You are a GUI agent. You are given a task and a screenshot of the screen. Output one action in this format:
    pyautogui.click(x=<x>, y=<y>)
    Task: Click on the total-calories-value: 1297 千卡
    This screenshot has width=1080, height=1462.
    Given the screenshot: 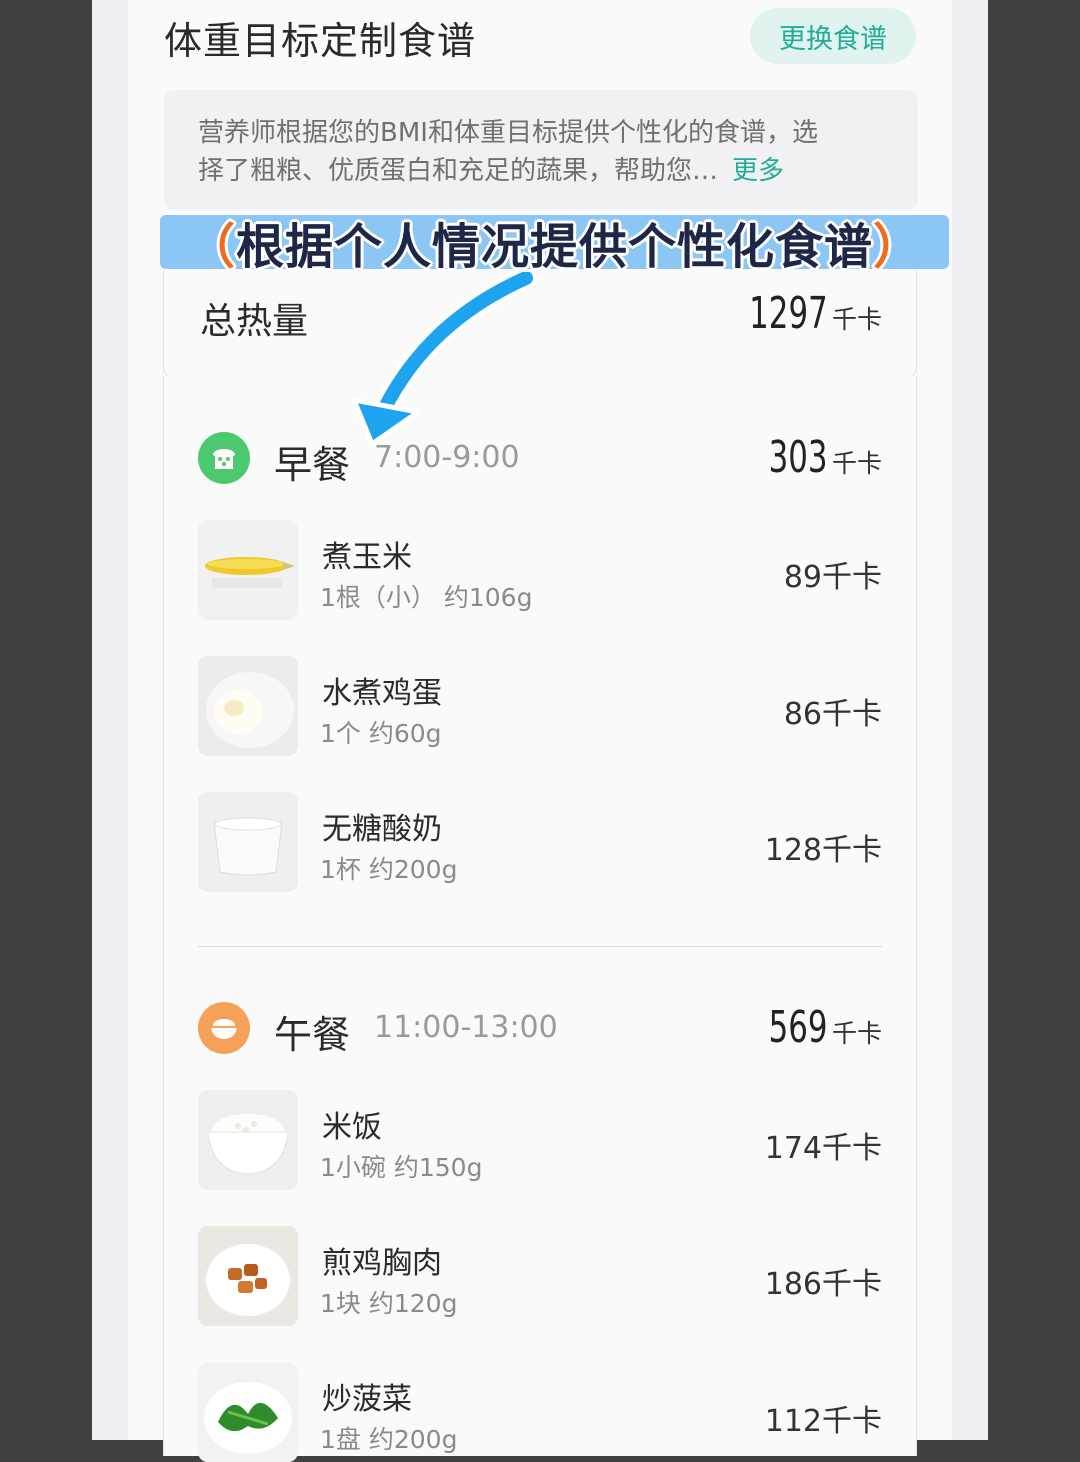 What is the action you would take?
    pyautogui.click(x=804, y=313)
    